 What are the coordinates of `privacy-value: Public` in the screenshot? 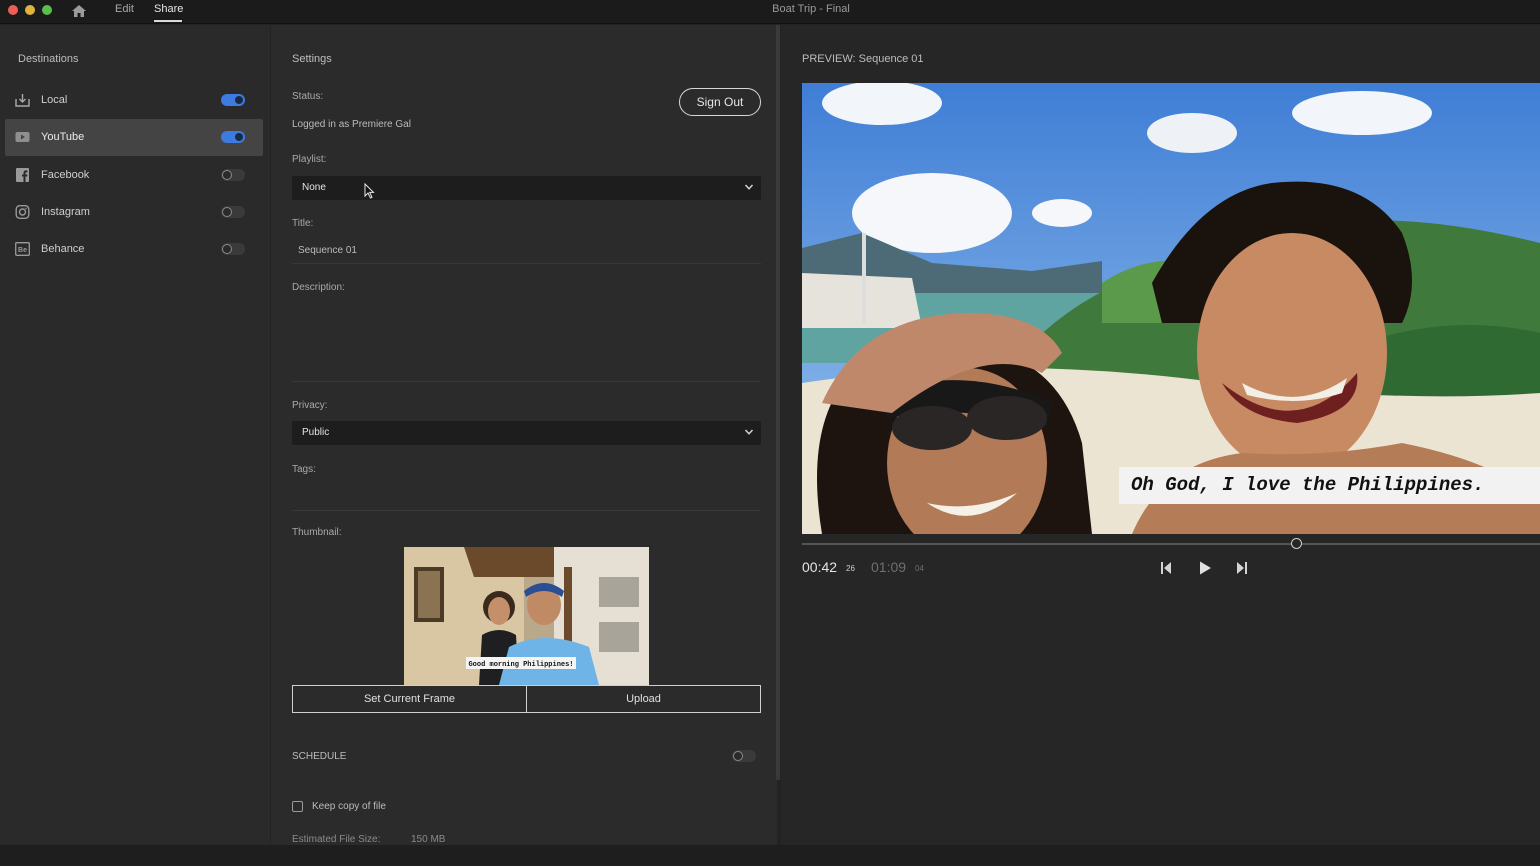 It's located at (316, 432).